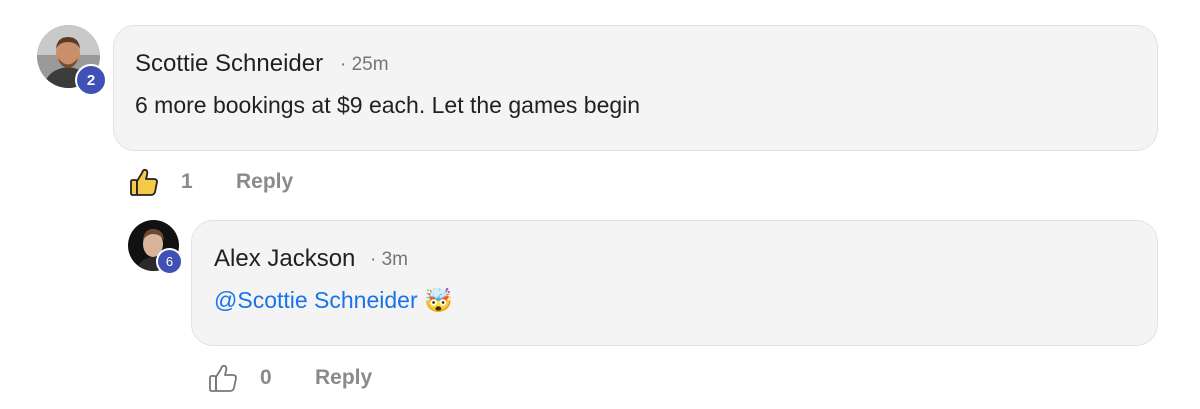 The width and height of the screenshot is (1200, 409). I want to click on thumbs-up-filled-icon, so click(144, 184).